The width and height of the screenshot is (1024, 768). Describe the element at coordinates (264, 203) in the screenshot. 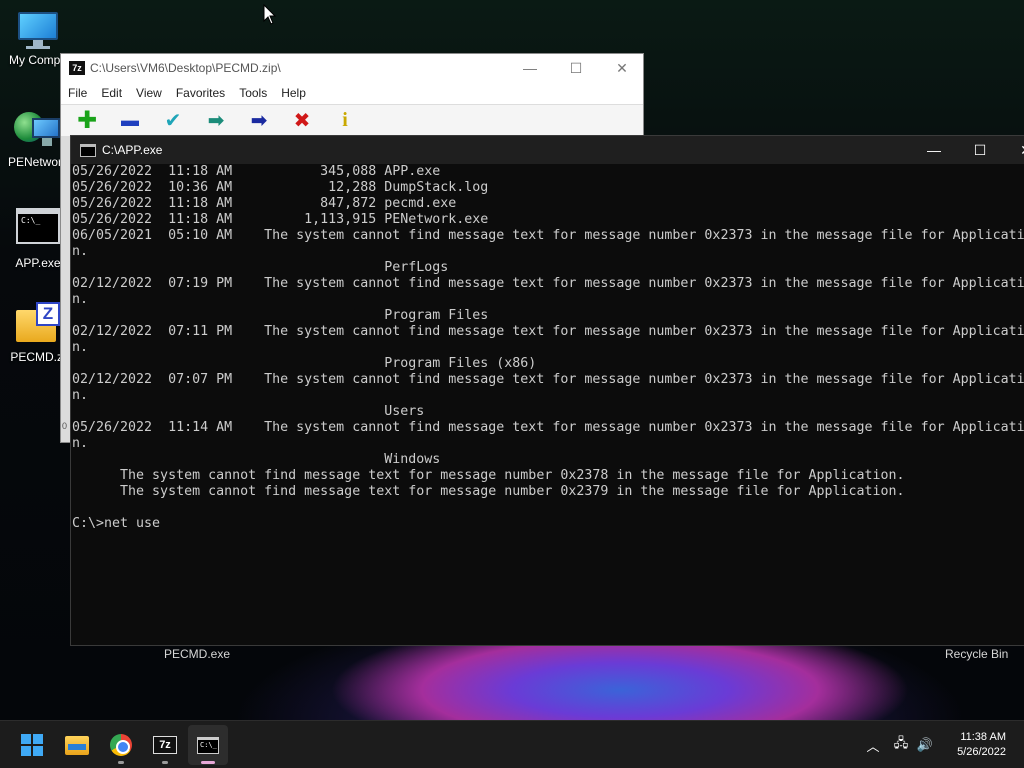

I see `console-line: 05/26/2022 11:18 AM 847,872 pecmd.exe` at that location.